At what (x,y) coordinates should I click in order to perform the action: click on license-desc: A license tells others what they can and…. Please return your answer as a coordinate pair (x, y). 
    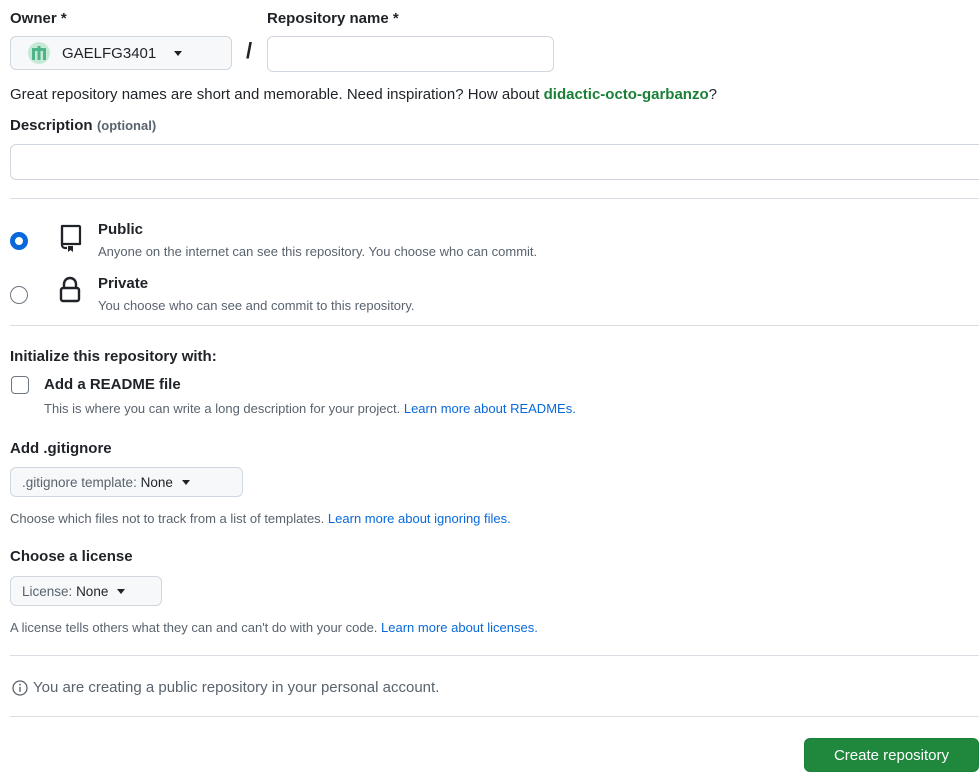
    Looking at the image, I should click on (274, 627).